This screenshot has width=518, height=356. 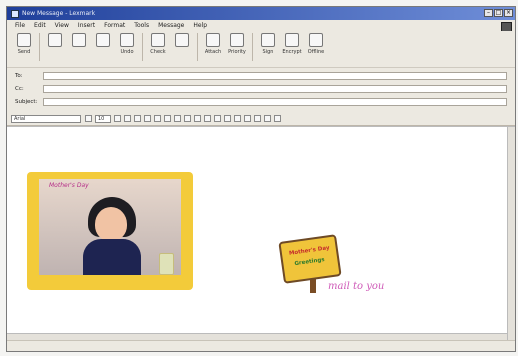 What do you see at coordinates (277, 118) in the screenshot?
I see `insert-picture-icon` at bounding box center [277, 118].